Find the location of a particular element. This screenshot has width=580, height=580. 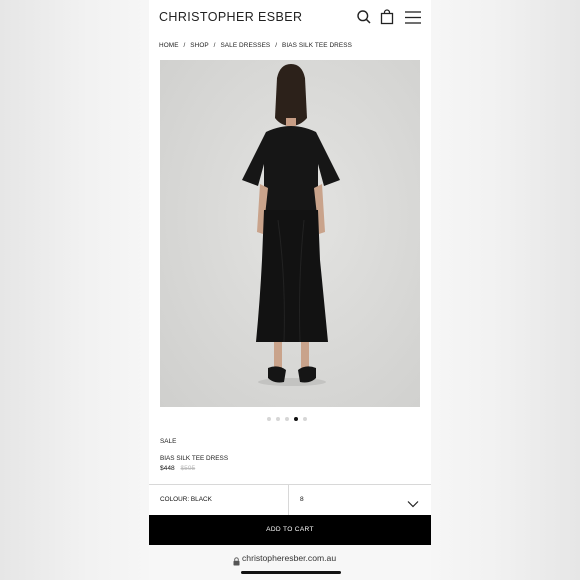

price-row: $448 $595 is located at coordinates (177, 468).